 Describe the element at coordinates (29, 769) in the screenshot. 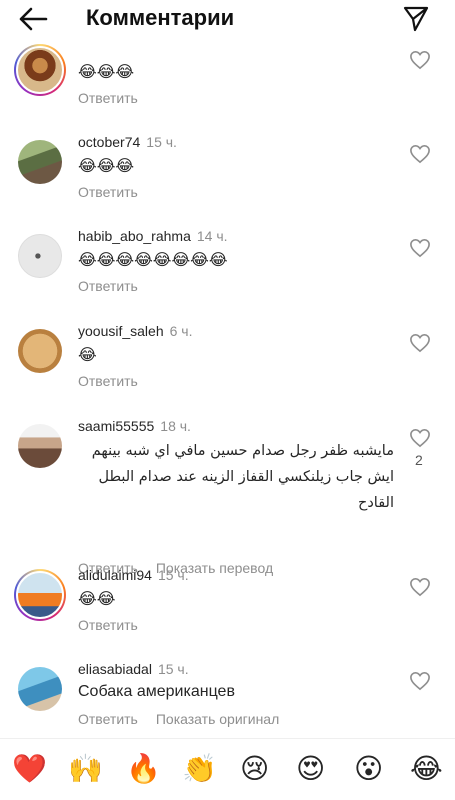

I see `heart-emoji-button: ❤️` at that location.